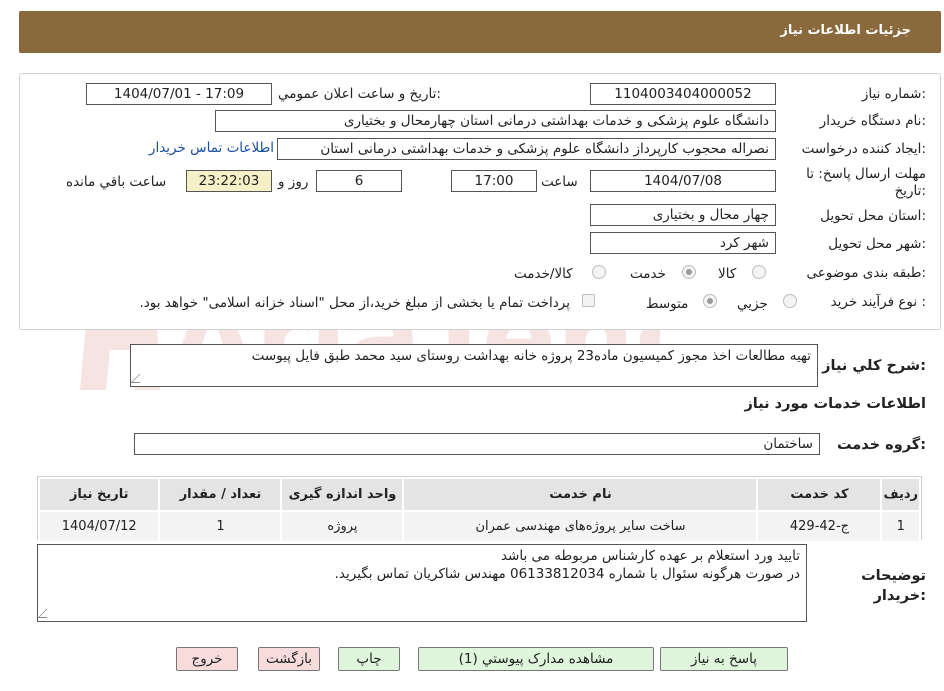 Image resolution: width=944 pixels, height=691 pixels. Describe the element at coordinates (689, 272) in the screenshot. I see `category-radio-service` at that location.